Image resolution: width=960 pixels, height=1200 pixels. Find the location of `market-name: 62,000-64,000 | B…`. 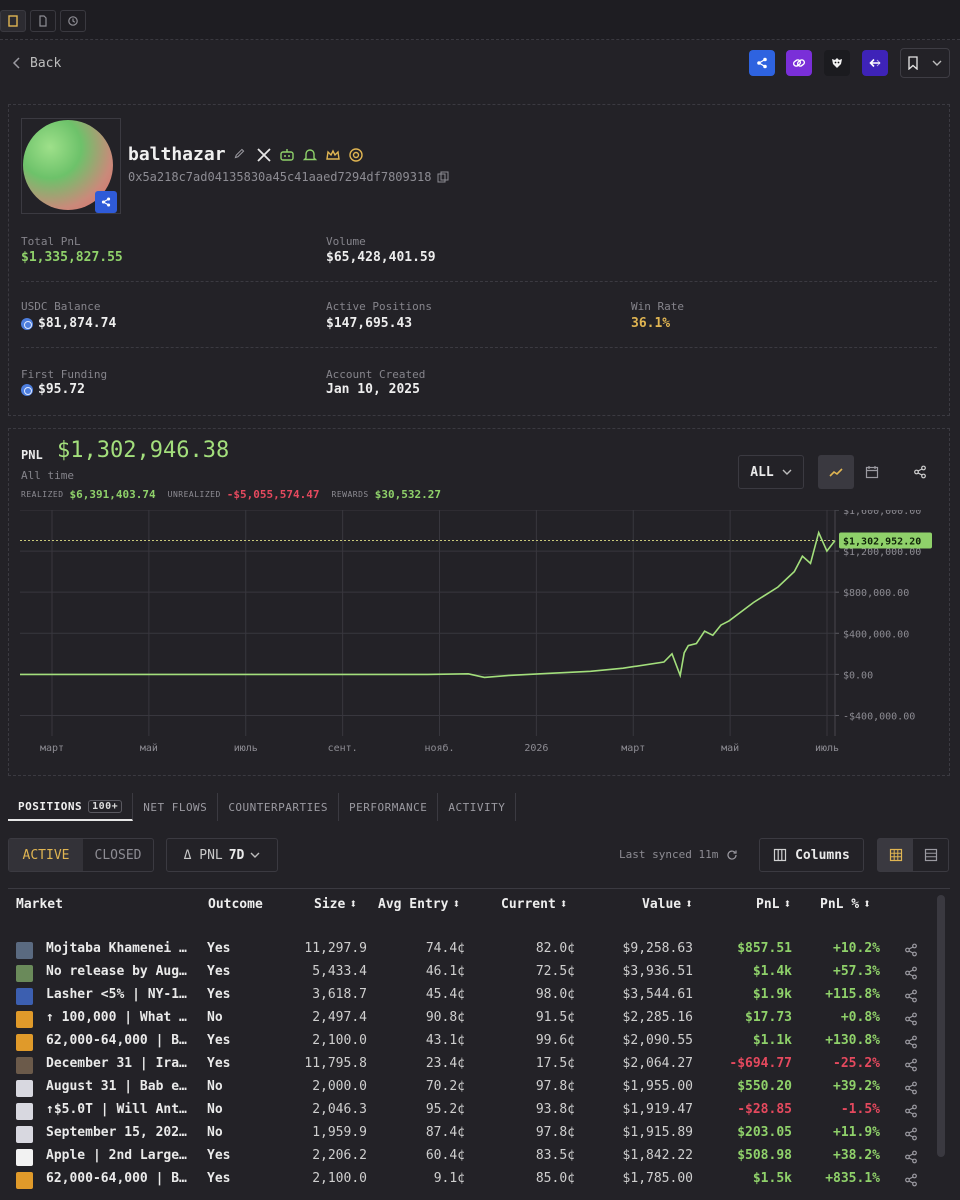

market-name: 62,000-64,000 | B… is located at coordinates (116, 1040).